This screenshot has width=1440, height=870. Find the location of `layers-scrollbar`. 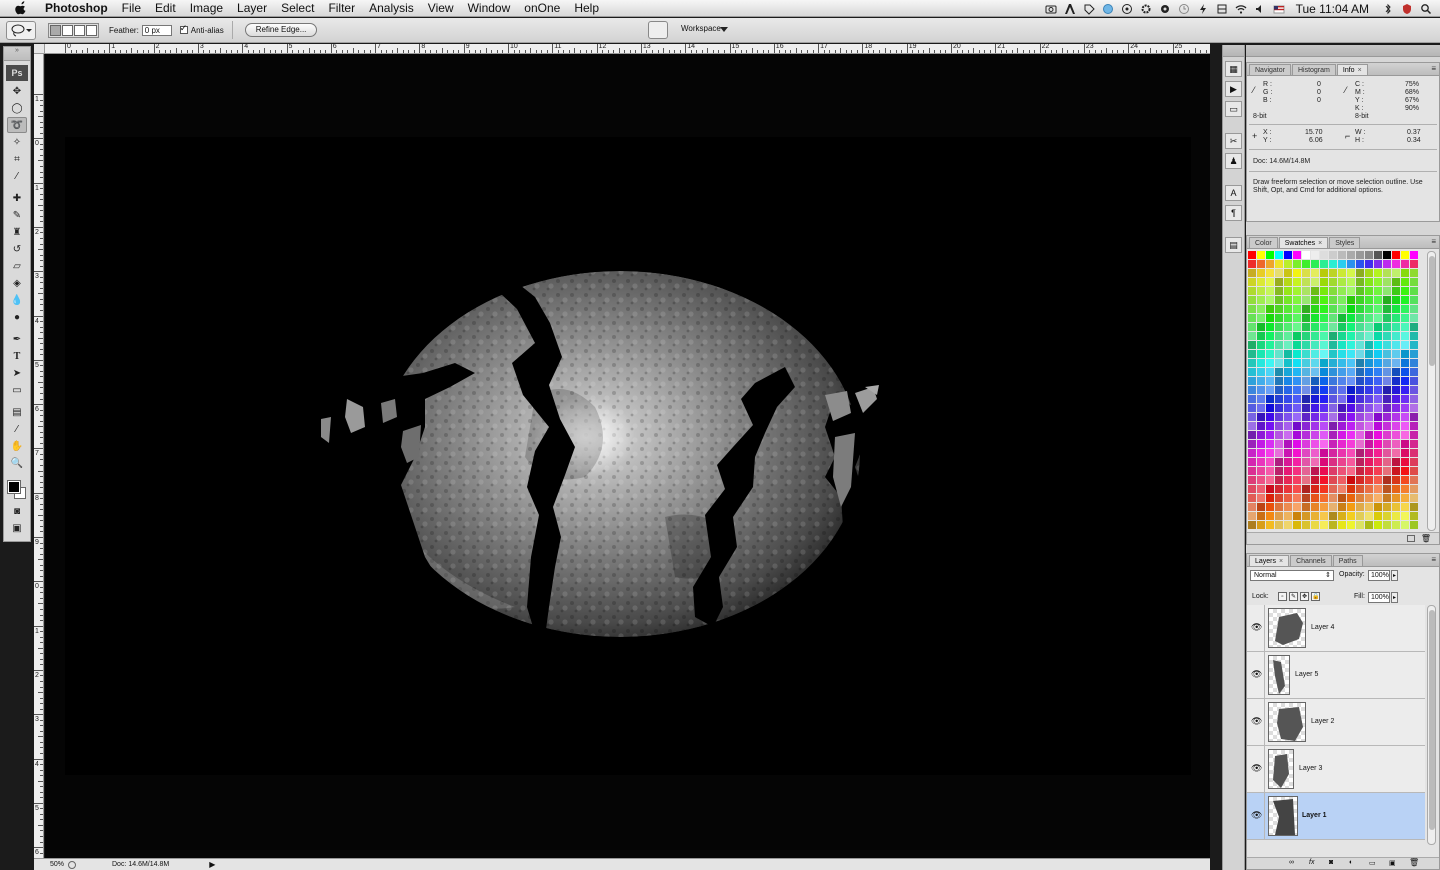

layers-scrollbar is located at coordinates (1431, 725).